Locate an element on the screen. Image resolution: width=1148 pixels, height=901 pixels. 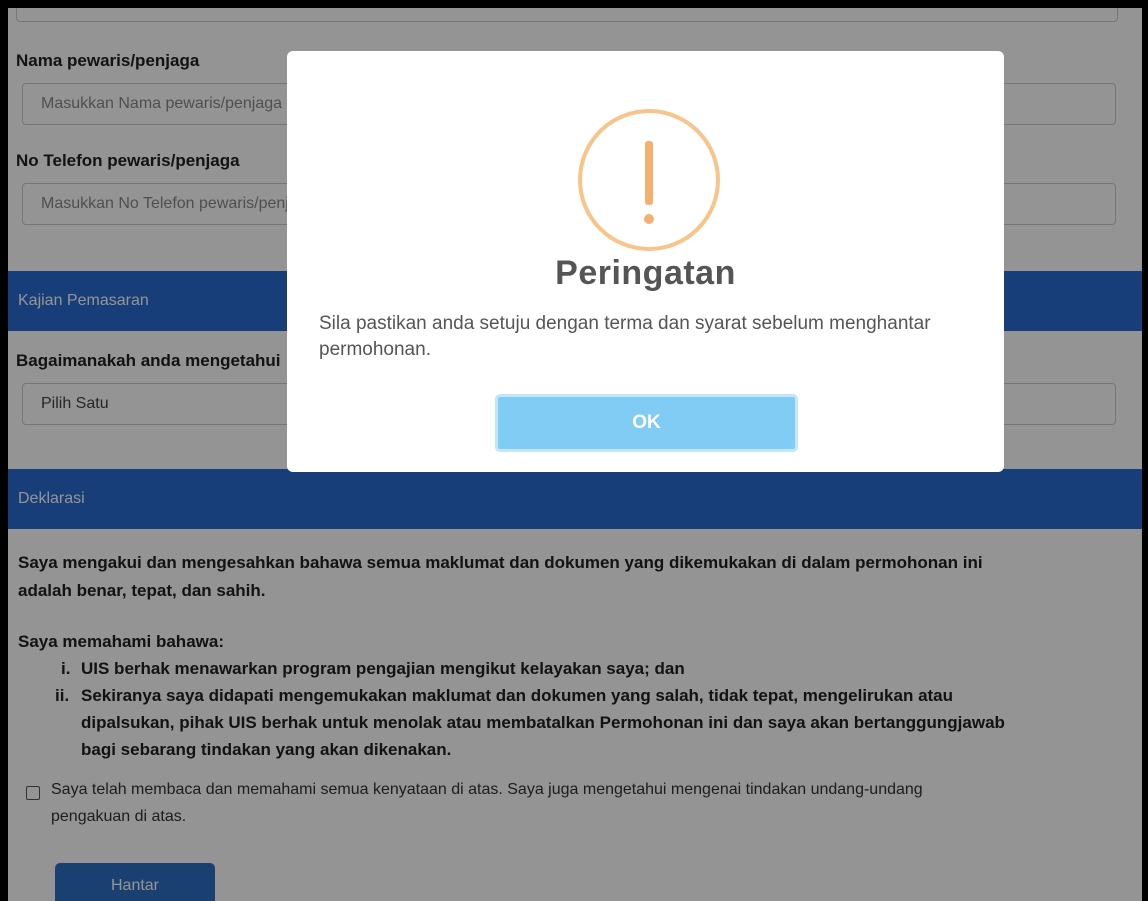
dialog-title: Peringatan is located at coordinates (645, 273).